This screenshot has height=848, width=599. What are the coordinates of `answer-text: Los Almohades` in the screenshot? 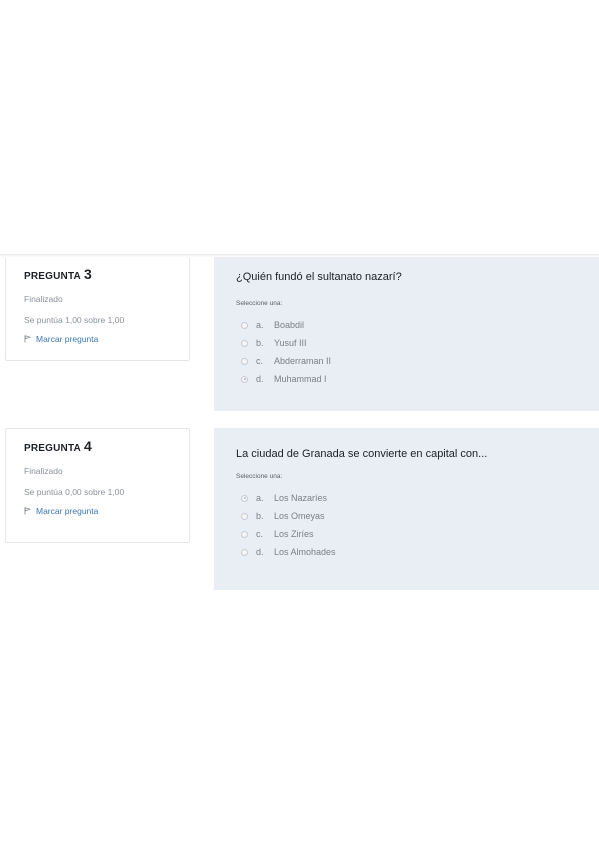 It's located at (305, 552).